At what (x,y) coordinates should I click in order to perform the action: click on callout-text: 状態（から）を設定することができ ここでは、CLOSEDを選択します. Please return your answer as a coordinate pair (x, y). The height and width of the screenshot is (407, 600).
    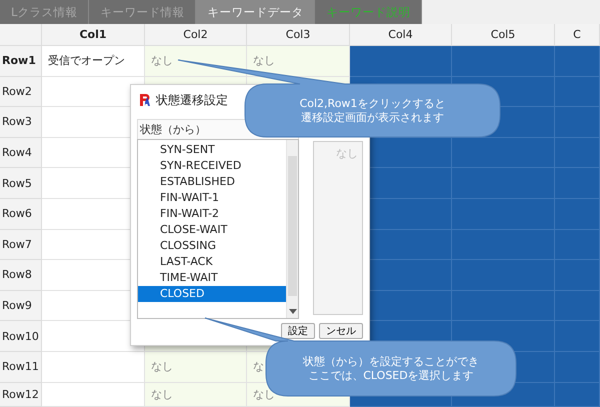
    Looking at the image, I should click on (391, 368).